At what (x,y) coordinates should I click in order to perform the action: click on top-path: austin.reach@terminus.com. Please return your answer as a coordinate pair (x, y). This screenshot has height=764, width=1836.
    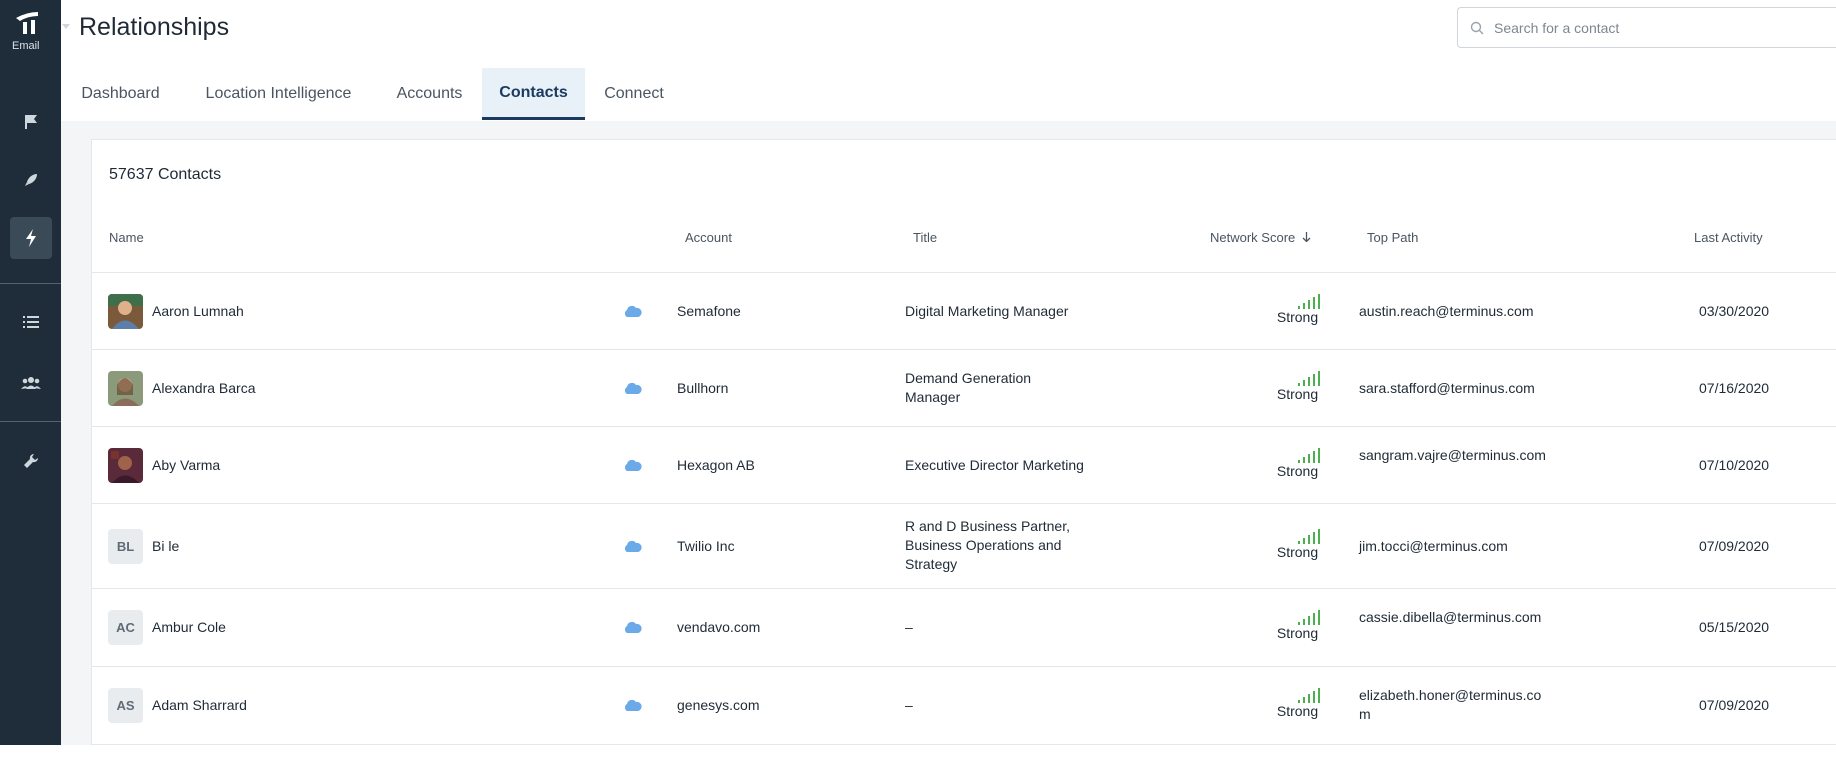
    Looking at the image, I should click on (1459, 311).